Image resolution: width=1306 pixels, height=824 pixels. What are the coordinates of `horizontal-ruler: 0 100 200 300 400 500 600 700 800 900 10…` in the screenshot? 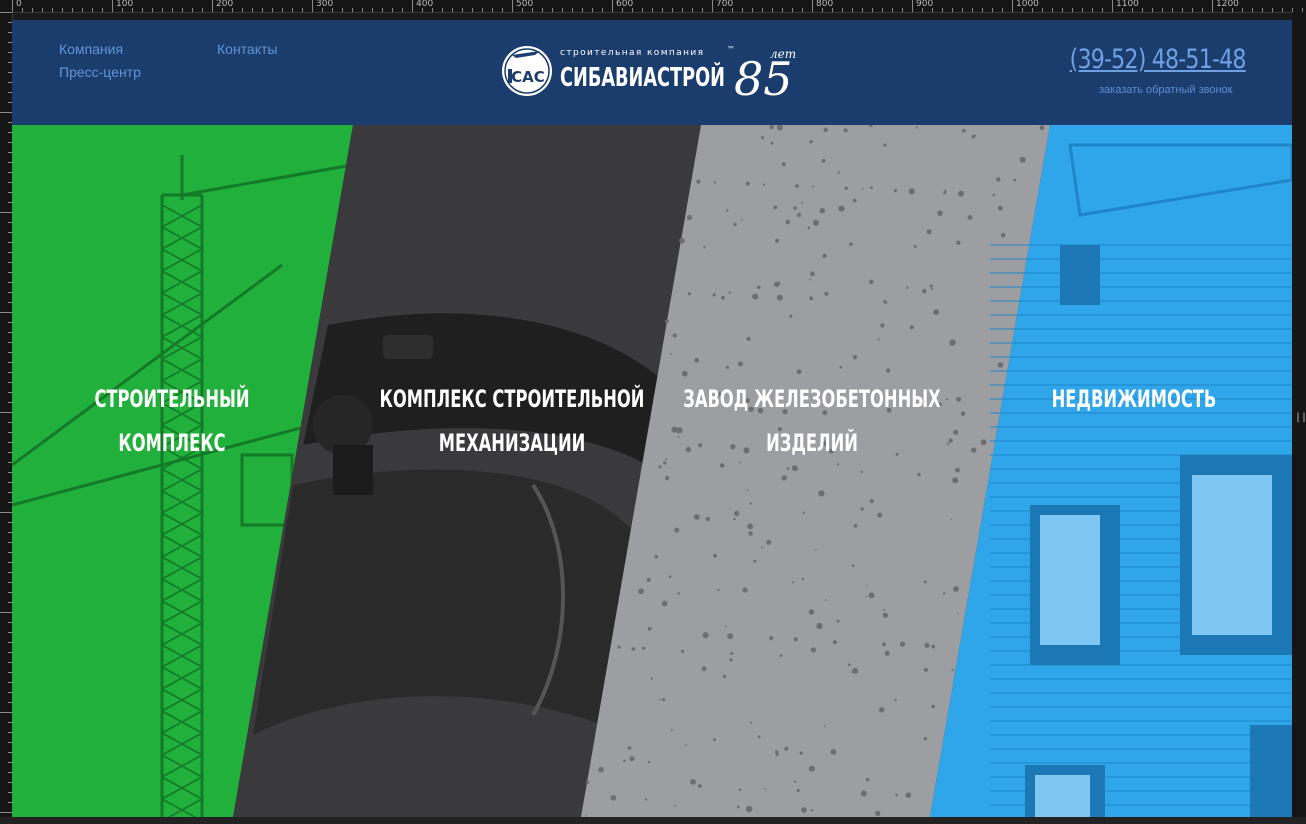 It's located at (653, 6).